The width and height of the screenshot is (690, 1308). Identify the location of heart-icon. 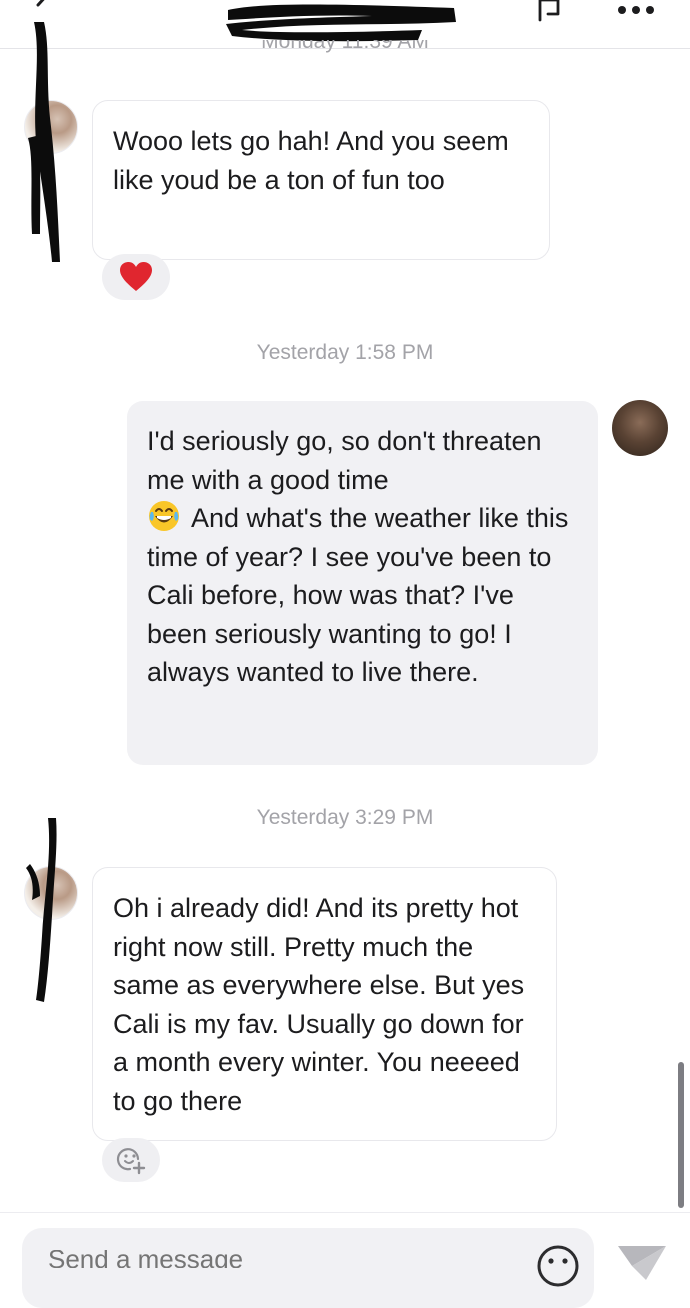
(136, 276).